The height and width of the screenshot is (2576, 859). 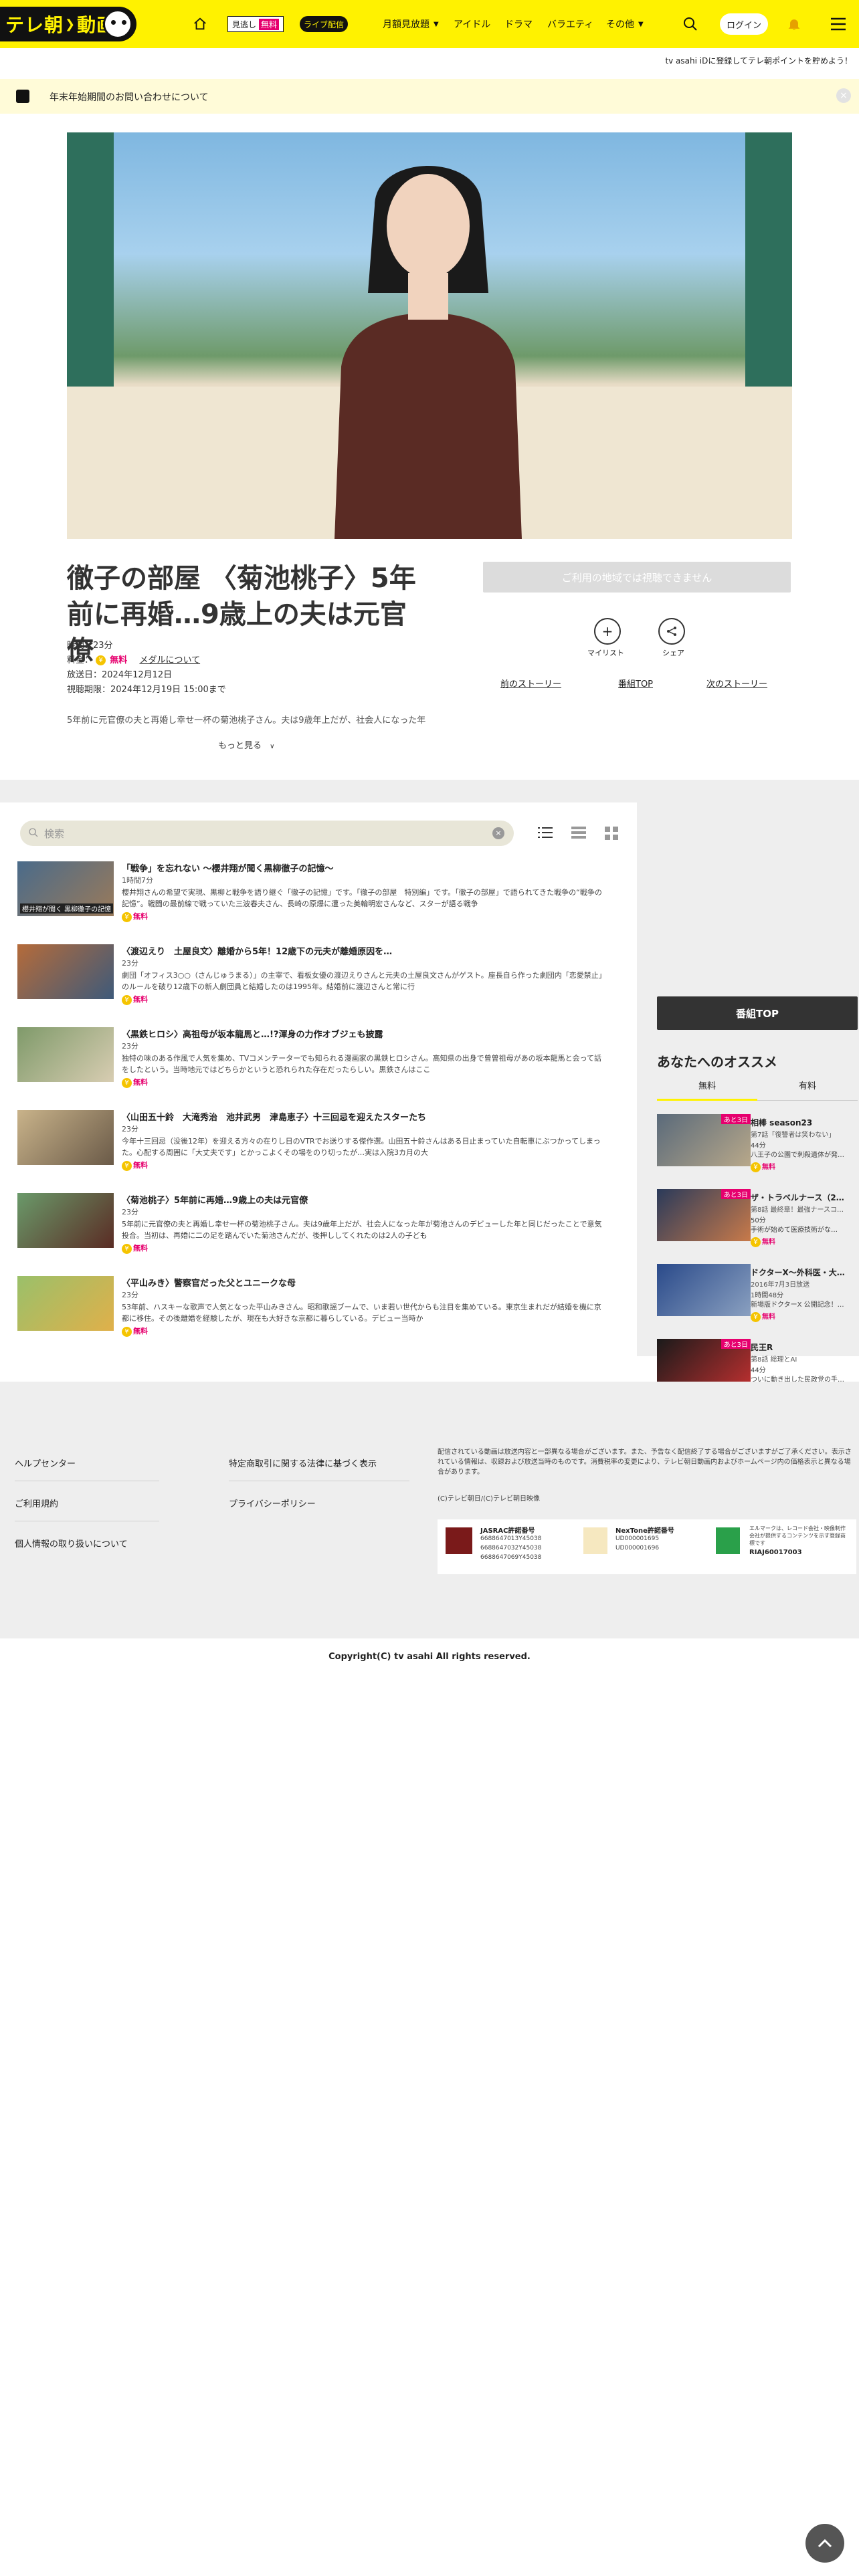 I want to click on recommend-duration: 1時間48分, so click(x=767, y=1296).